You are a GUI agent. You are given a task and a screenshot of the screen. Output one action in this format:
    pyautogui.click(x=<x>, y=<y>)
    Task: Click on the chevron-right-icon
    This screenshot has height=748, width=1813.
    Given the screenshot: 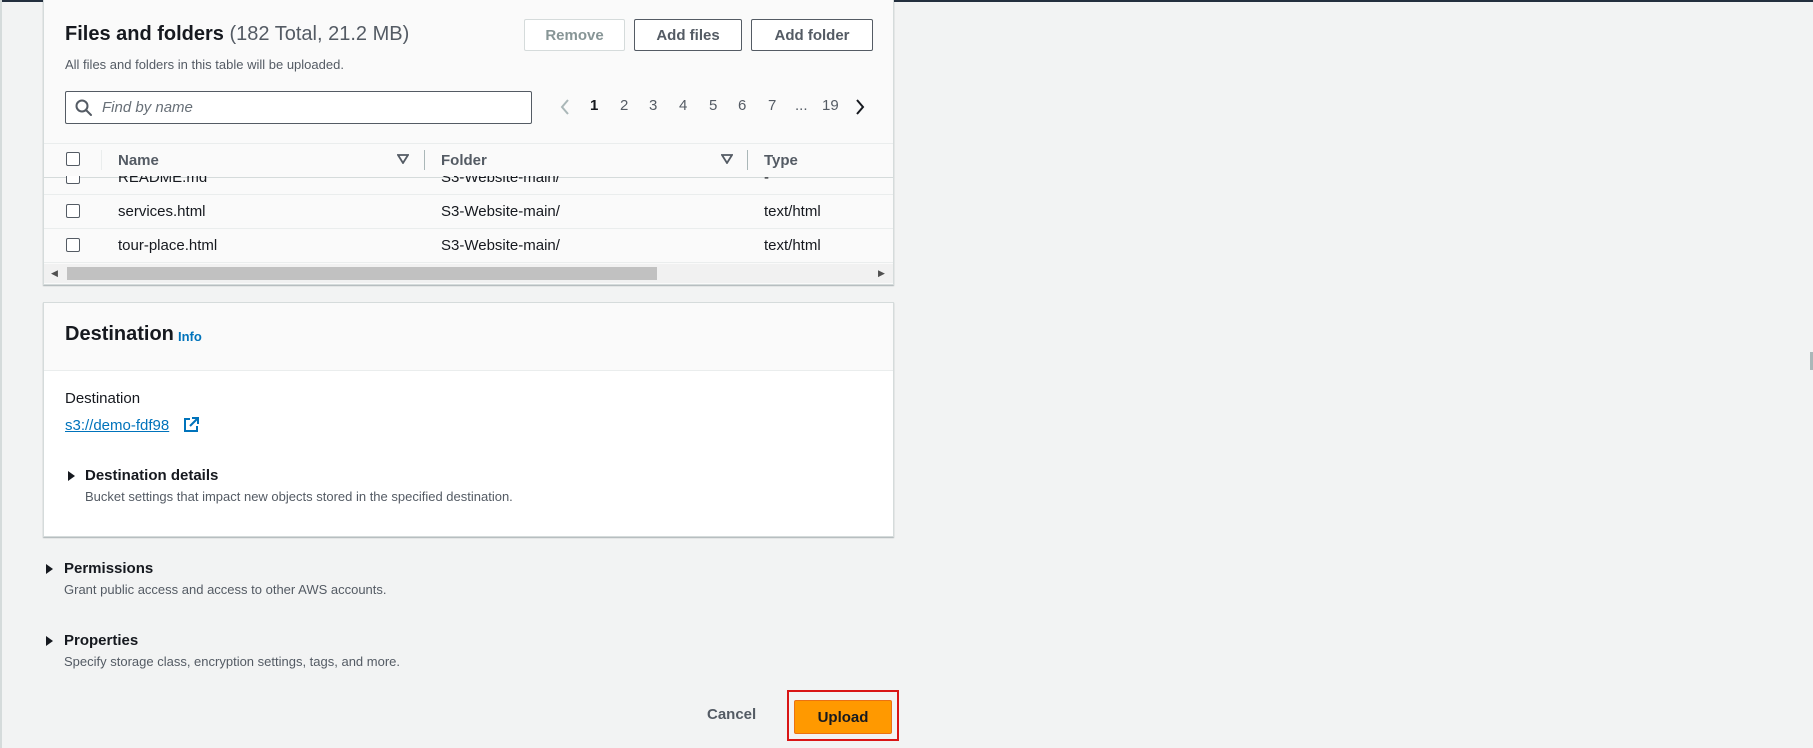 What is the action you would take?
    pyautogui.click(x=860, y=107)
    